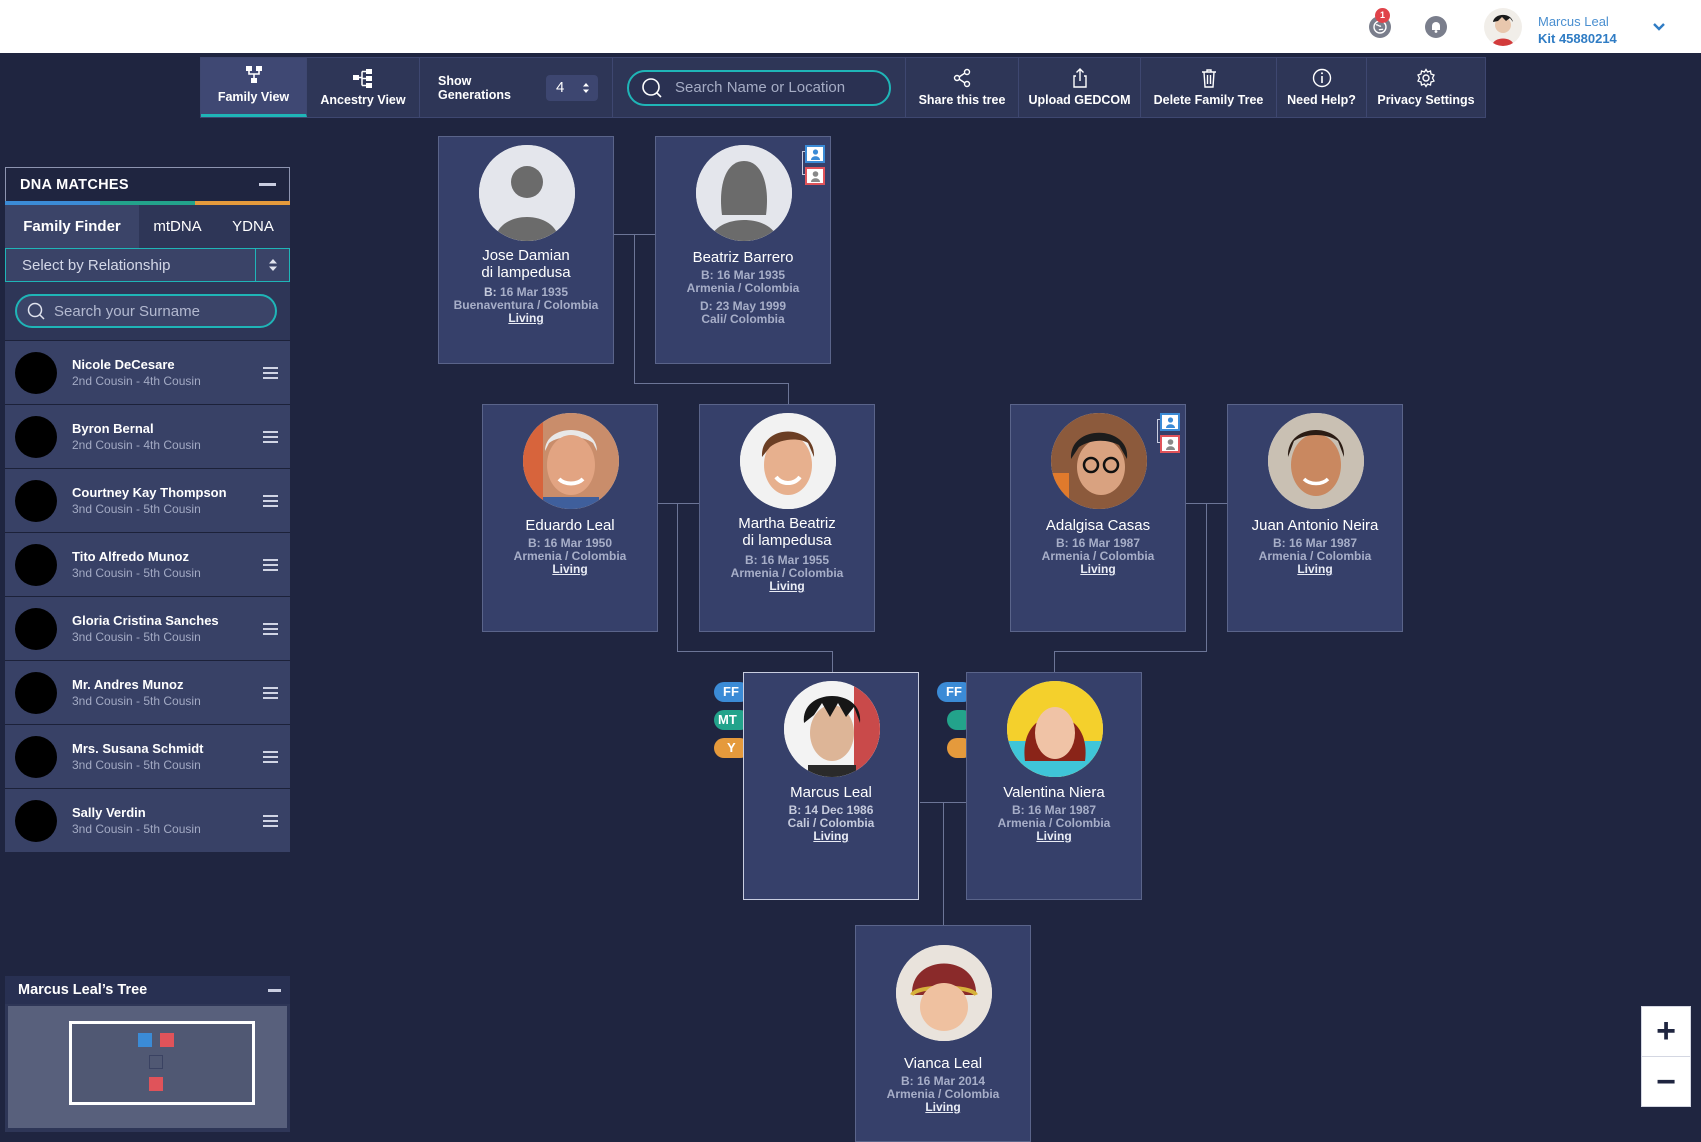 The height and width of the screenshot is (1142, 1701). What do you see at coordinates (147, 436) in the screenshot?
I see `match-row: Byron Bernal 2nd Cousin - 4th Cousin` at bounding box center [147, 436].